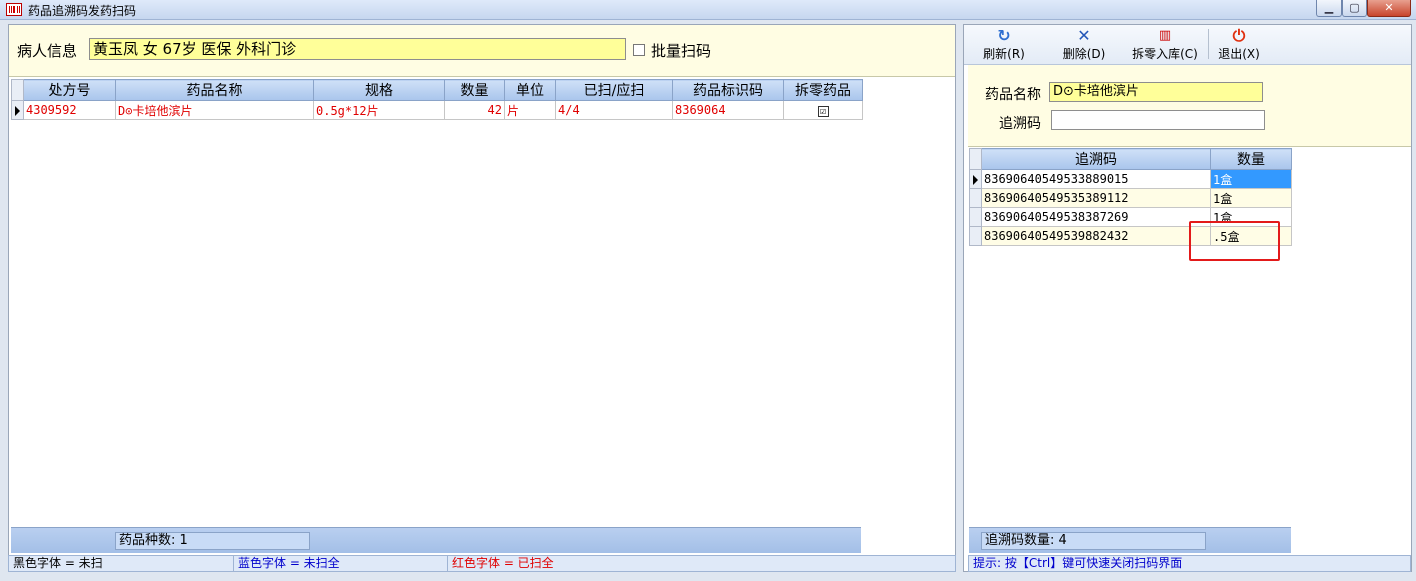 The width and height of the screenshot is (1416, 581). I want to click on cell-trace-code: 83690640549535389112, so click(1096, 198).